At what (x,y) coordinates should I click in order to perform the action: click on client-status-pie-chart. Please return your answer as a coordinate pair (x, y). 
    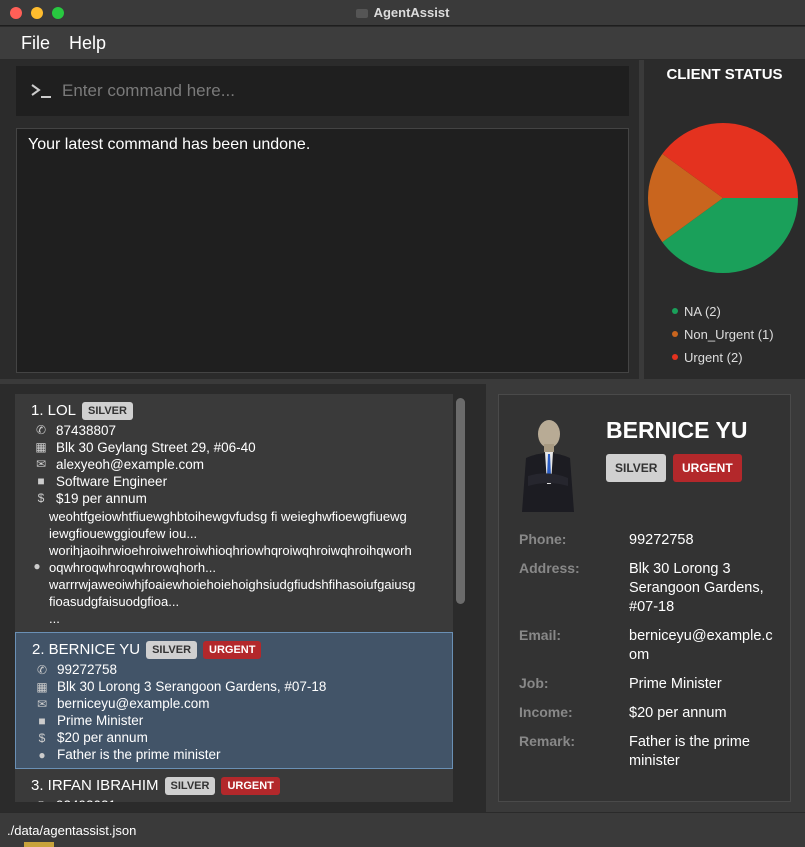
    Looking at the image, I should click on (723, 198).